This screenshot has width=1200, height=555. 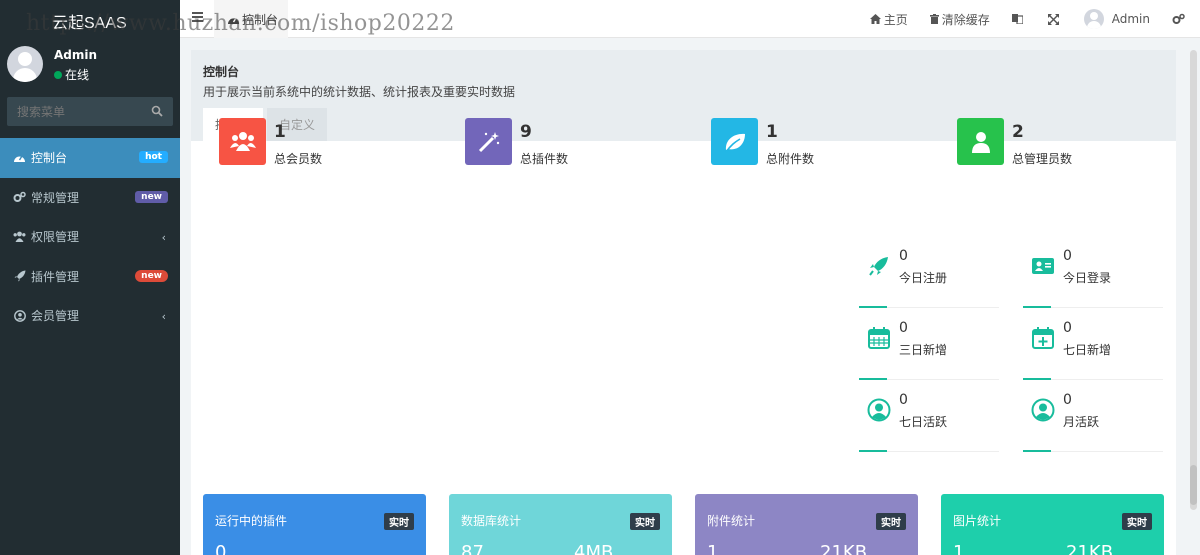 I want to click on user-icon, so click(x=980, y=142).